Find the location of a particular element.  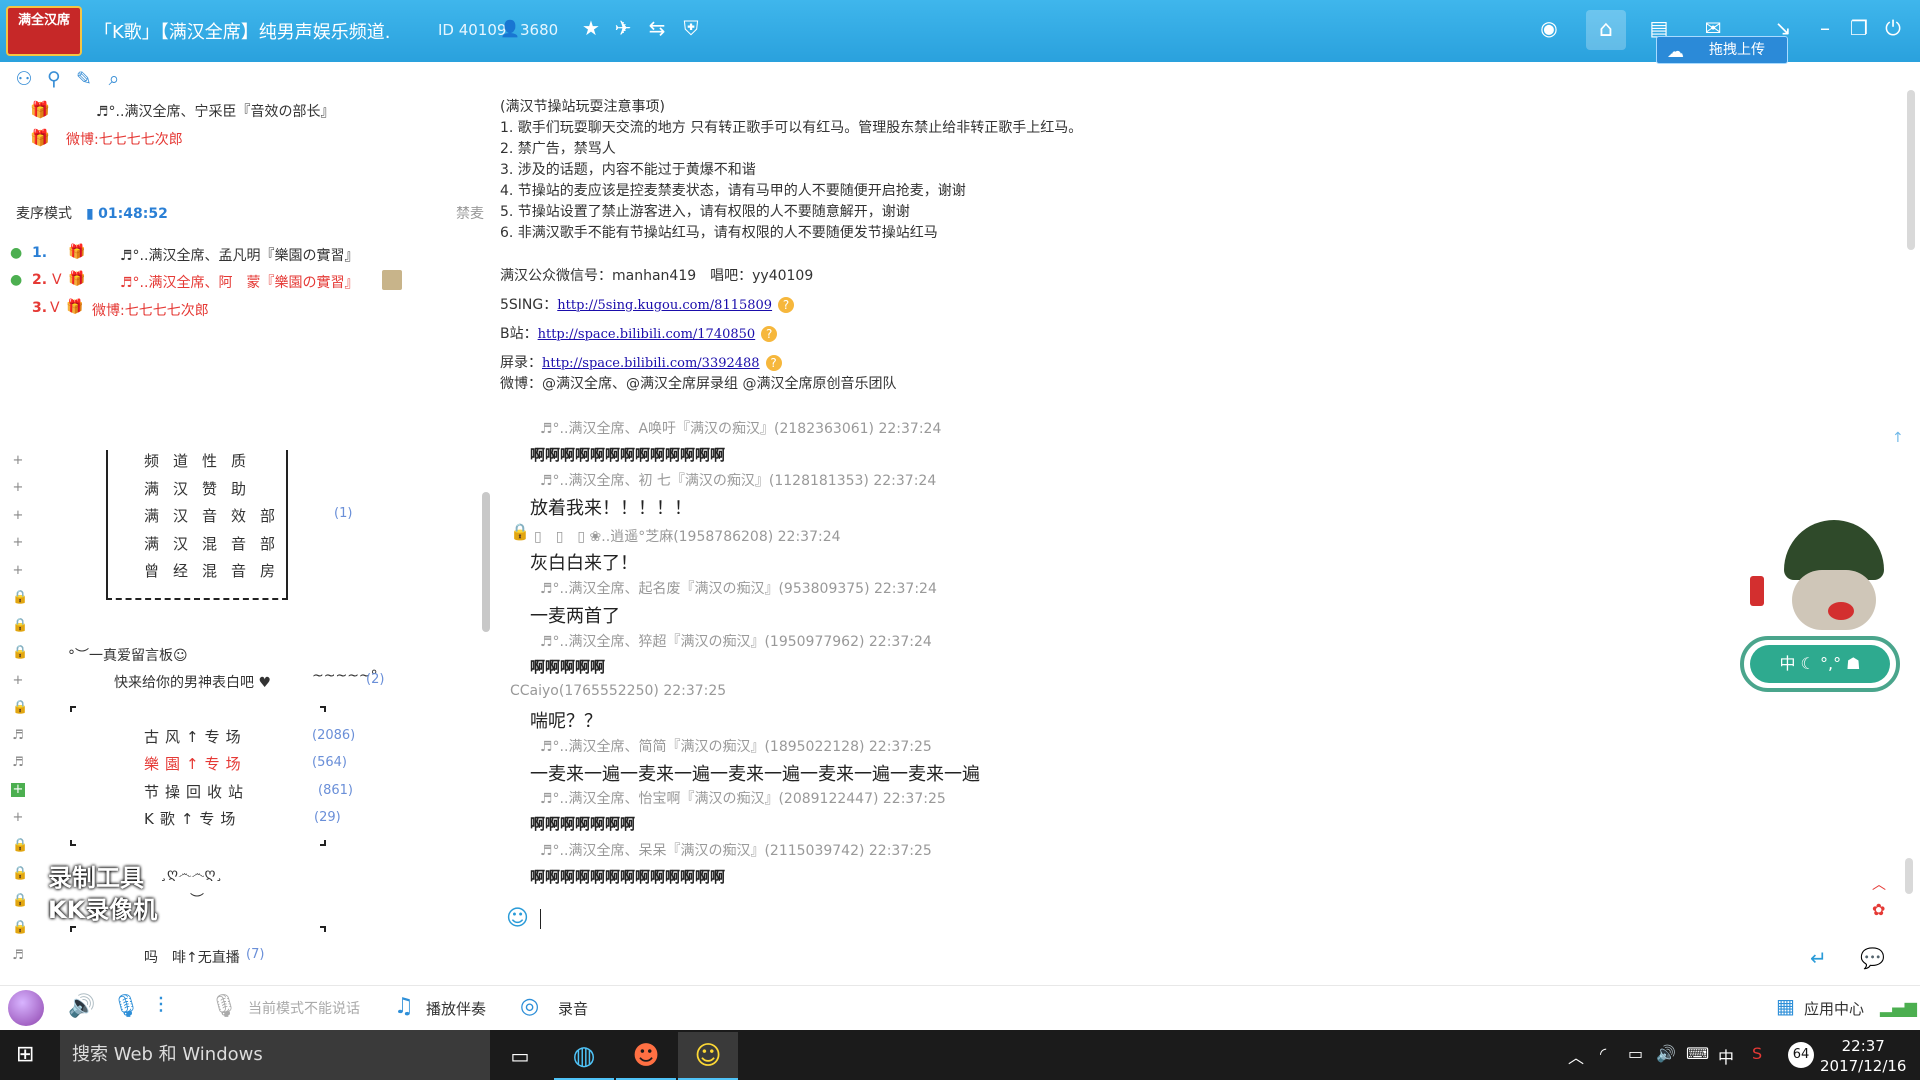

message-header: ♬°..满汉全席、猝超『满汉の痴汉』(1950977962) 22:37:24 is located at coordinates (736, 641).